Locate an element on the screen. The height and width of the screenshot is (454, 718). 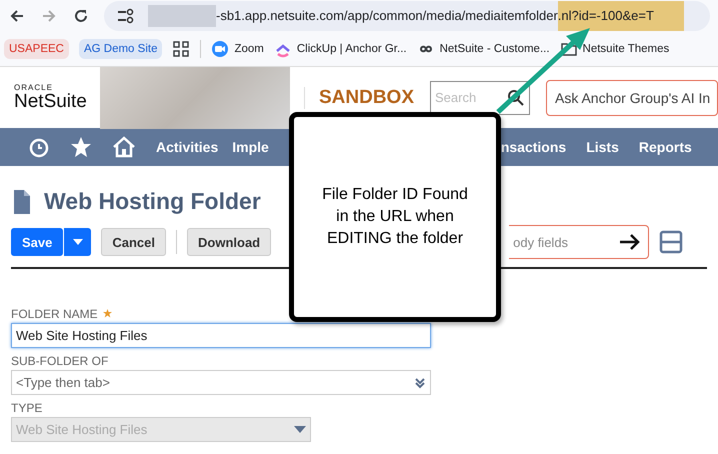
action-button: Download is located at coordinates (229, 242).